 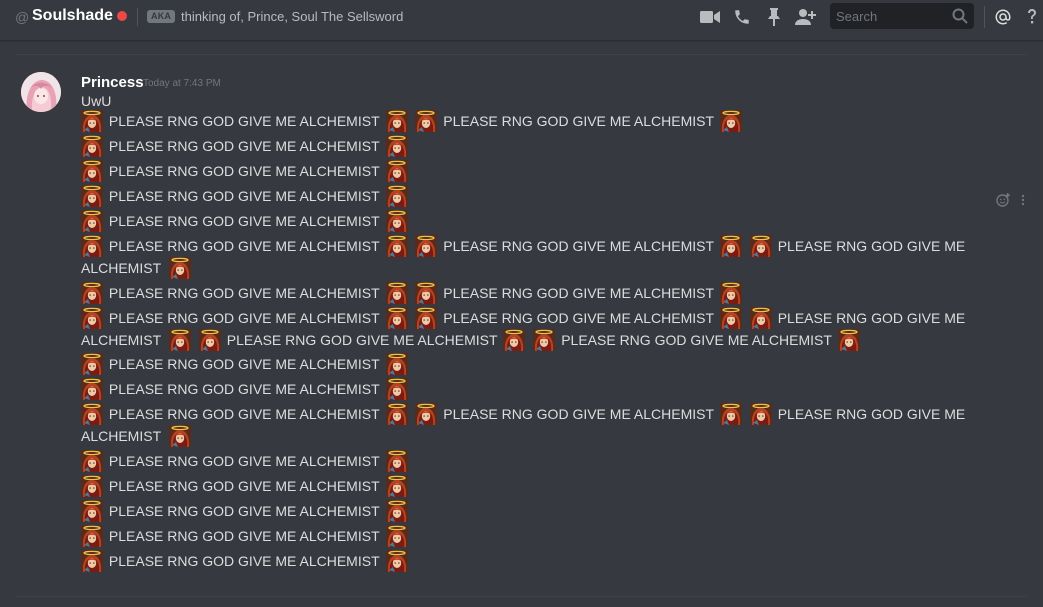 What do you see at coordinates (1003, 17) in the screenshot?
I see `mention-icon` at bounding box center [1003, 17].